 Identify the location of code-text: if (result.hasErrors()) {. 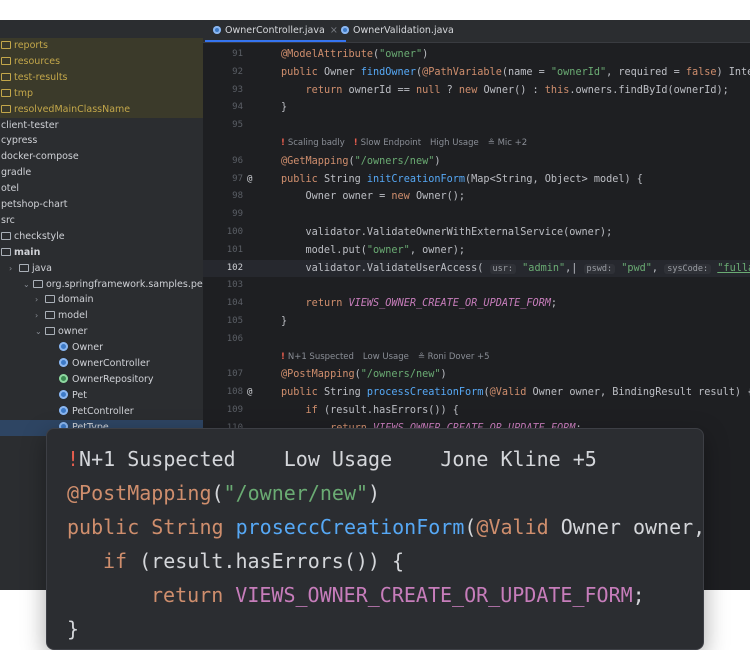
(370, 411).